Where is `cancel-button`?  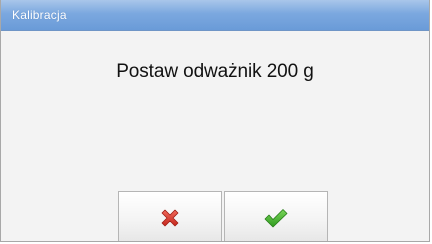 cancel-button is located at coordinates (170, 216).